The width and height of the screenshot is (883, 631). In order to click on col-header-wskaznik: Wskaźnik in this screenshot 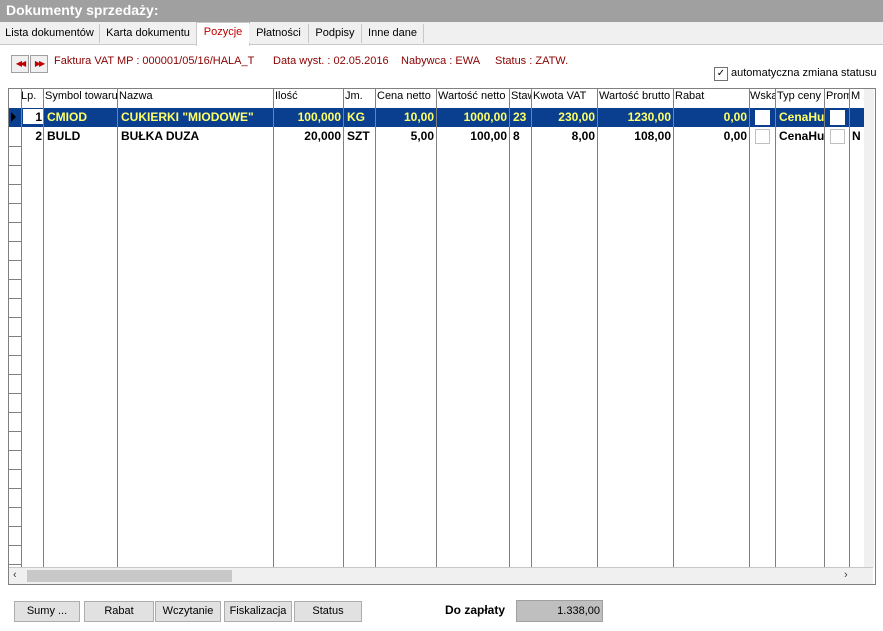, I will do `click(762, 96)`.